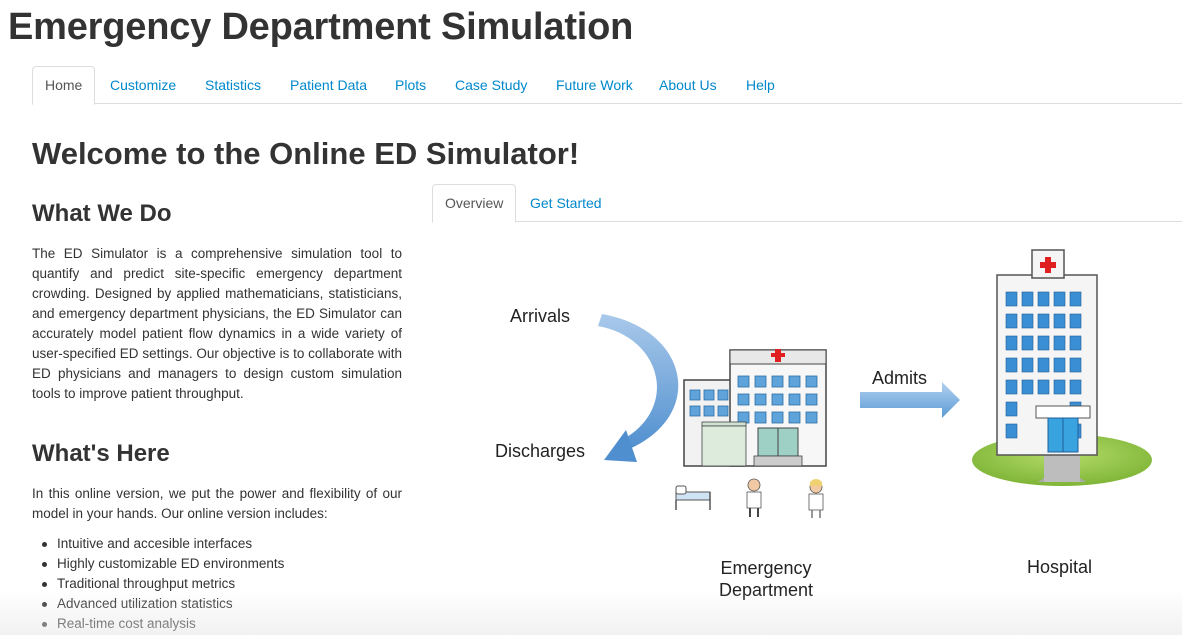 This screenshot has height=635, width=1182. What do you see at coordinates (766, 579) in the screenshot?
I see `emergency-department-label: Emergency Department` at bounding box center [766, 579].